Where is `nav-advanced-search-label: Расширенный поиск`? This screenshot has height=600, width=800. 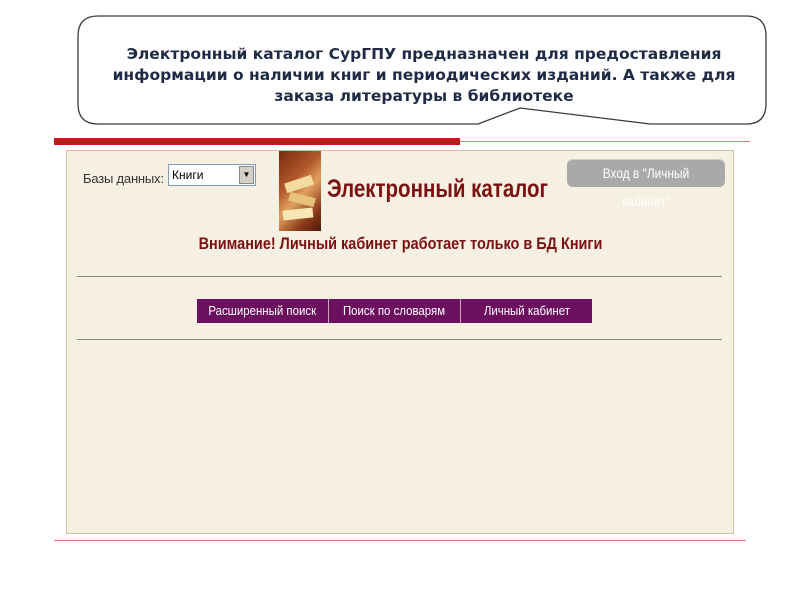
nav-advanced-search-label: Расширенный поиск is located at coordinates (262, 310).